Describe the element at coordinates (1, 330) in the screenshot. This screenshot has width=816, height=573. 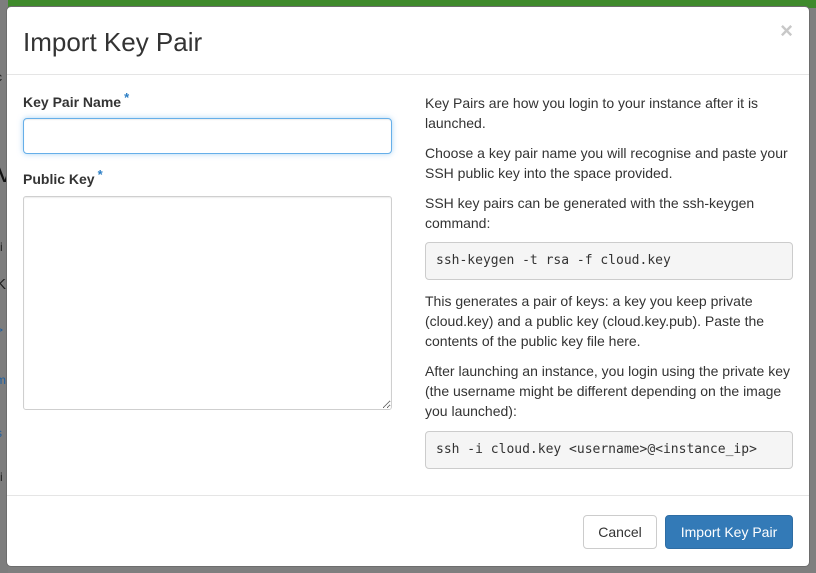
I see `background-fragment: >` at that location.